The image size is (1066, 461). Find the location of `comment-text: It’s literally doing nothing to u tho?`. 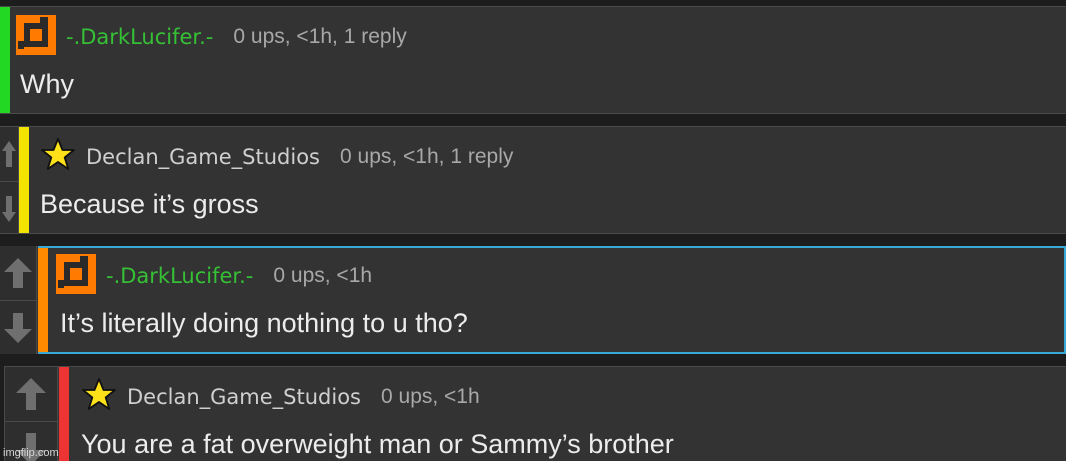

comment-text: It’s literally doing nothing to u tho? is located at coordinates (264, 323).